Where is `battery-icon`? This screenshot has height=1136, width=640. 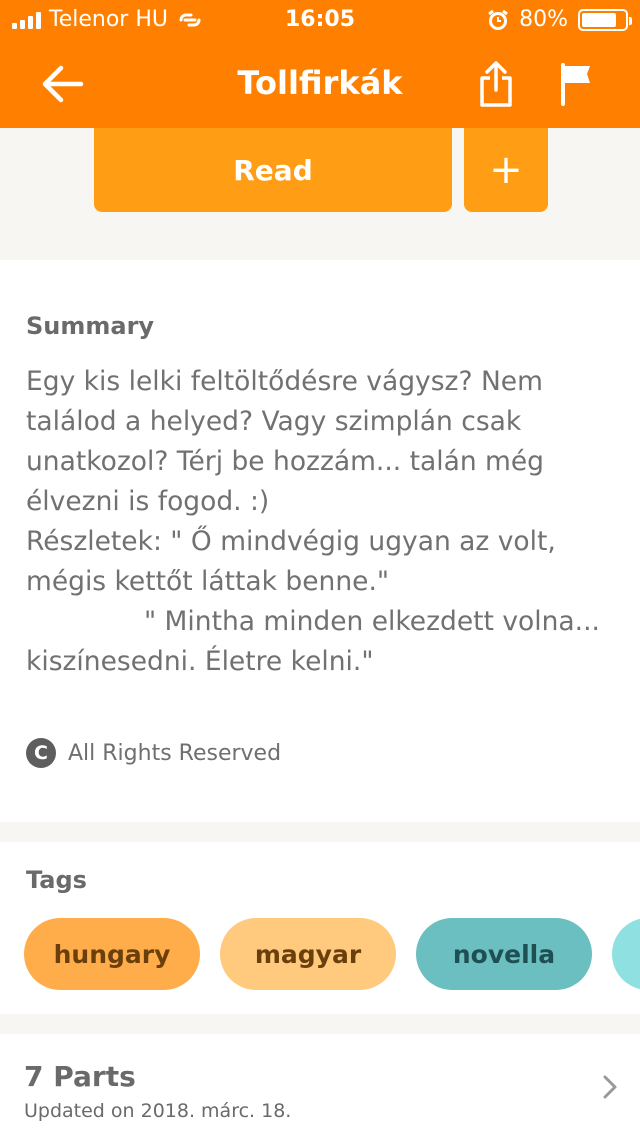 battery-icon is located at coordinates (605, 19).